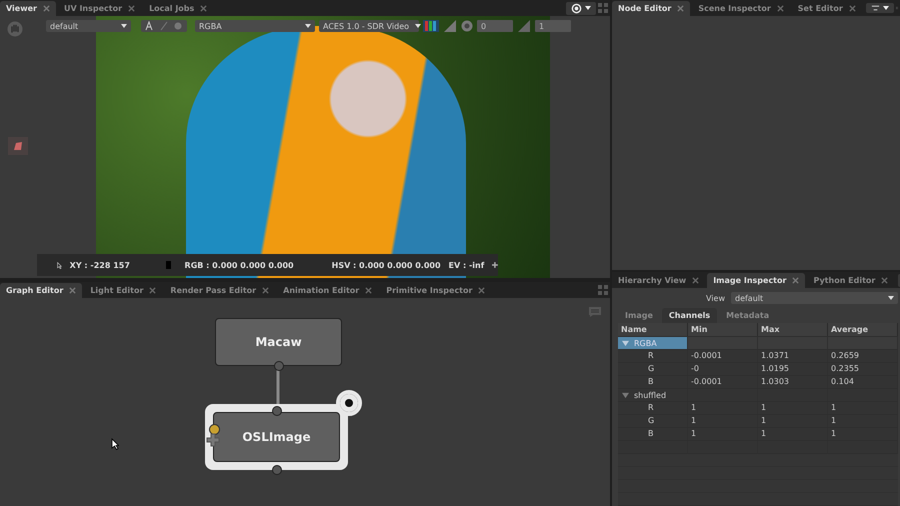 This screenshot has width=900, height=506. Describe the element at coordinates (327, 290) in the screenshot. I see `panel-tab: Animation Editor` at that location.